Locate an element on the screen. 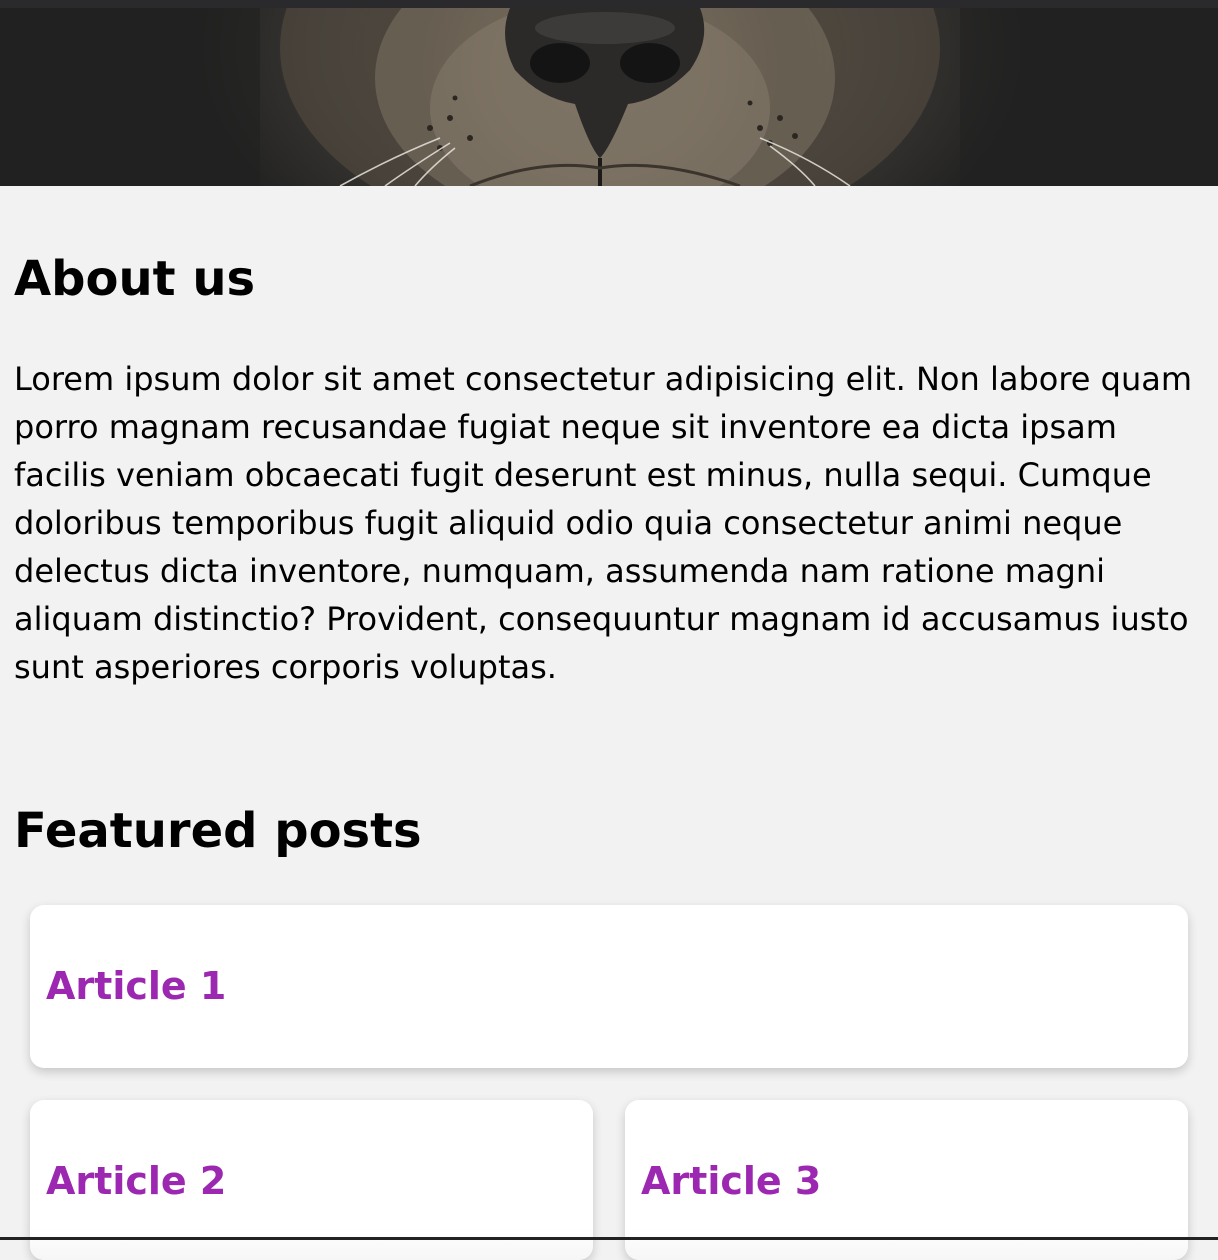 This screenshot has height=1260, width=1218. hero-image is located at coordinates (609, 97).